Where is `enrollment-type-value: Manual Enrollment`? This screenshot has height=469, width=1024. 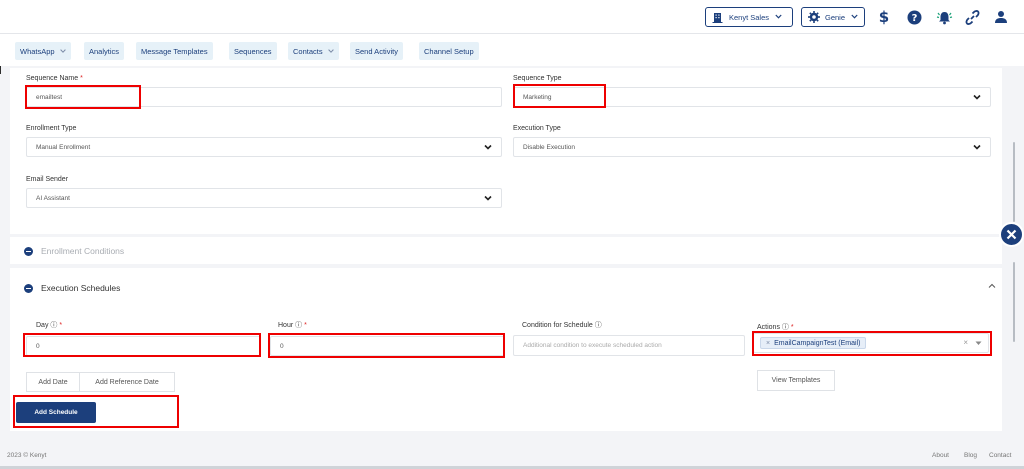 enrollment-type-value: Manual Enrollment is located at coordinates (63, 147).